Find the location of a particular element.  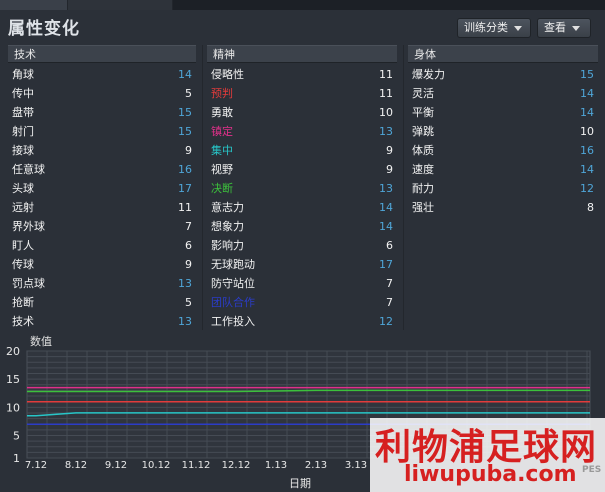

pes-logo: PES is located at coordinates (592, 470).